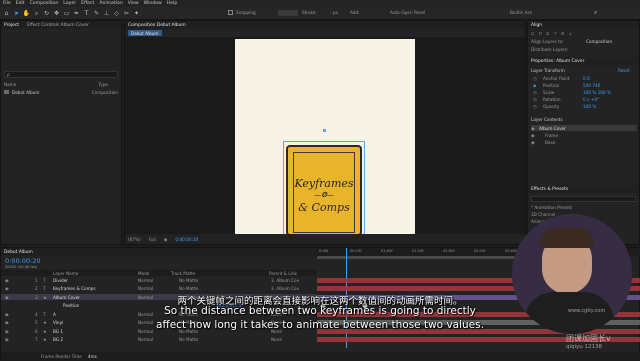  What do you see at coordinates (23, 261) in the screenshot?
I see `timeline-timecode: 0:00:00:20` at bounding box center [23, 261].